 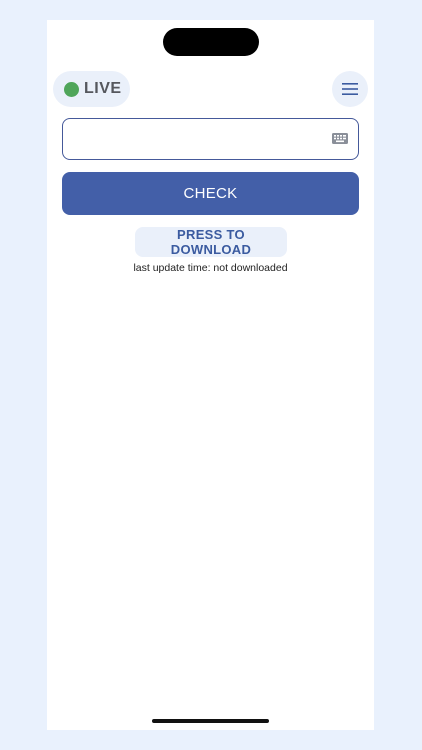 I want to click on live-status-label: LIVE, so click(x=103, y=88).